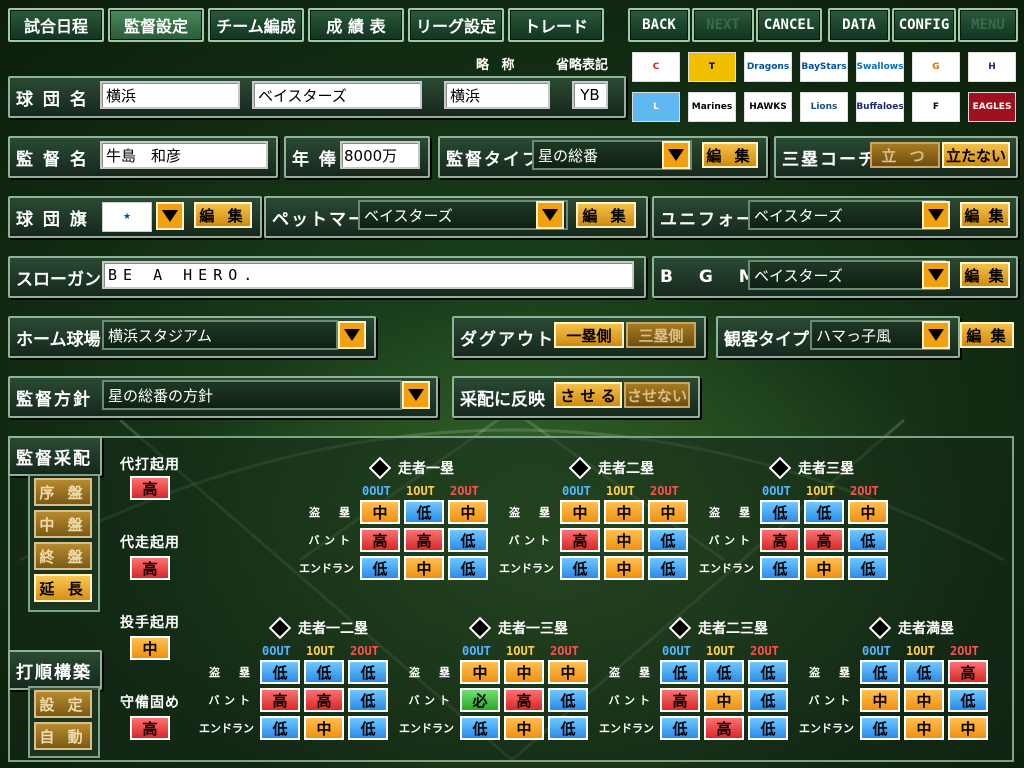 The width and height of the screenshot is (1024, 768). What do you see at coordinates (380, 155) in the screenshot?
I see `salary-field: 8000万` at bounding box center [380, 155].